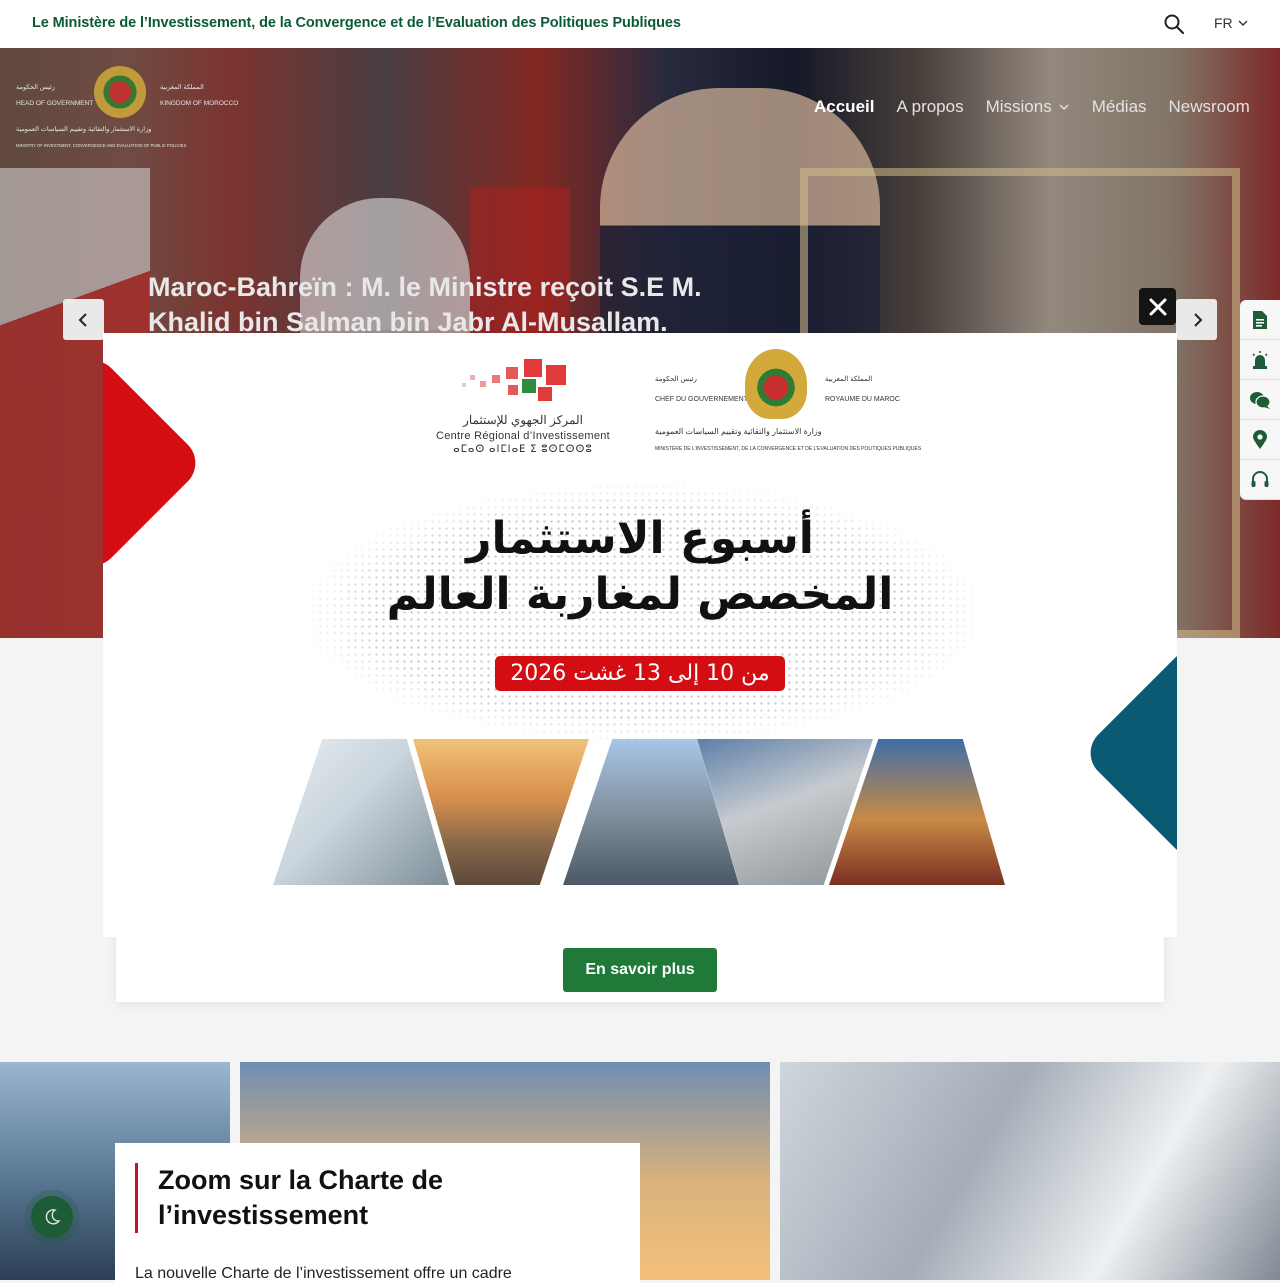  I want to click on nav-item-label: Accueil, so click(844, 106).